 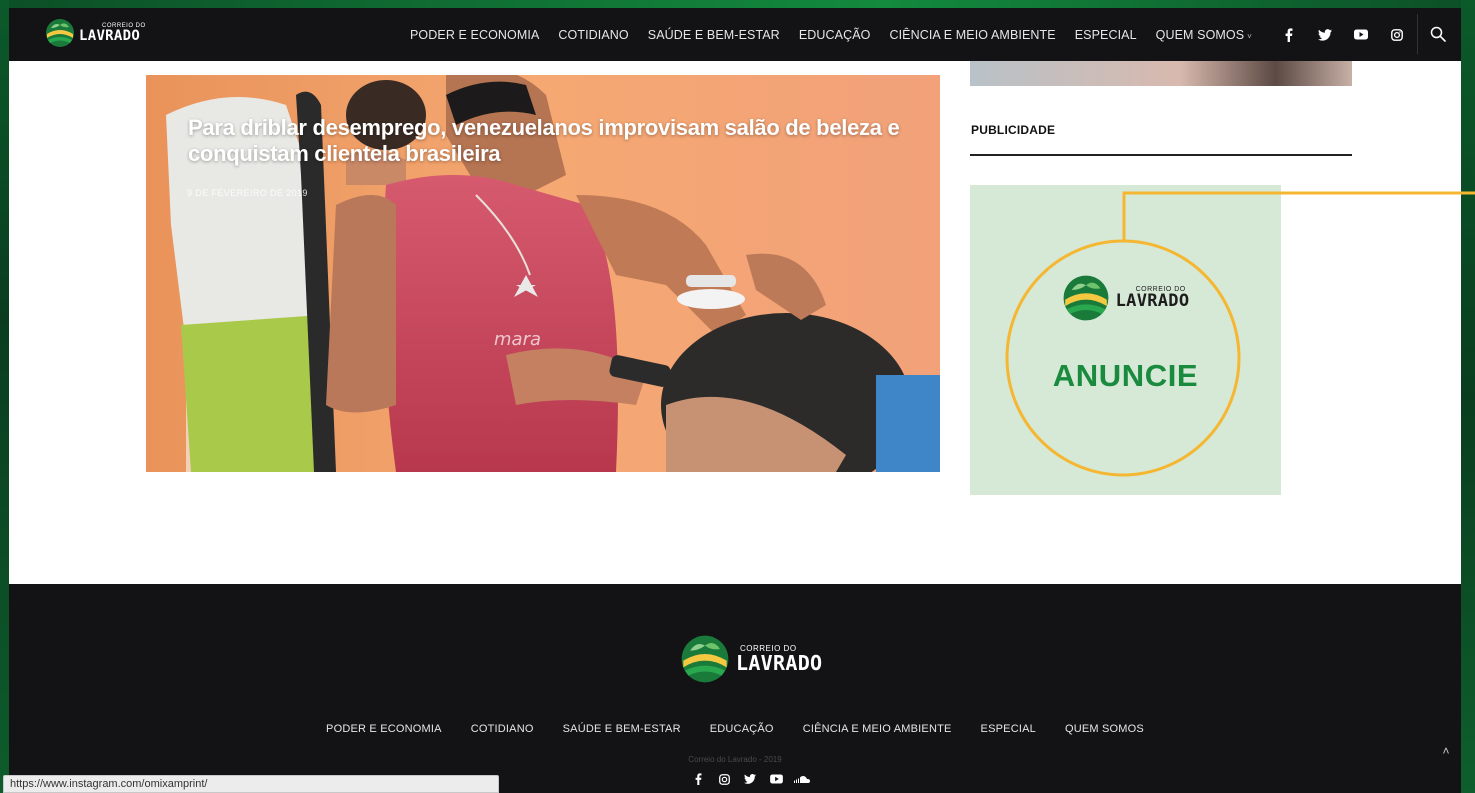 I want to click on ad-banner-anuncie: CORREIO DO LAVRADO ANUNCIE, so click(x=1125, y=340).